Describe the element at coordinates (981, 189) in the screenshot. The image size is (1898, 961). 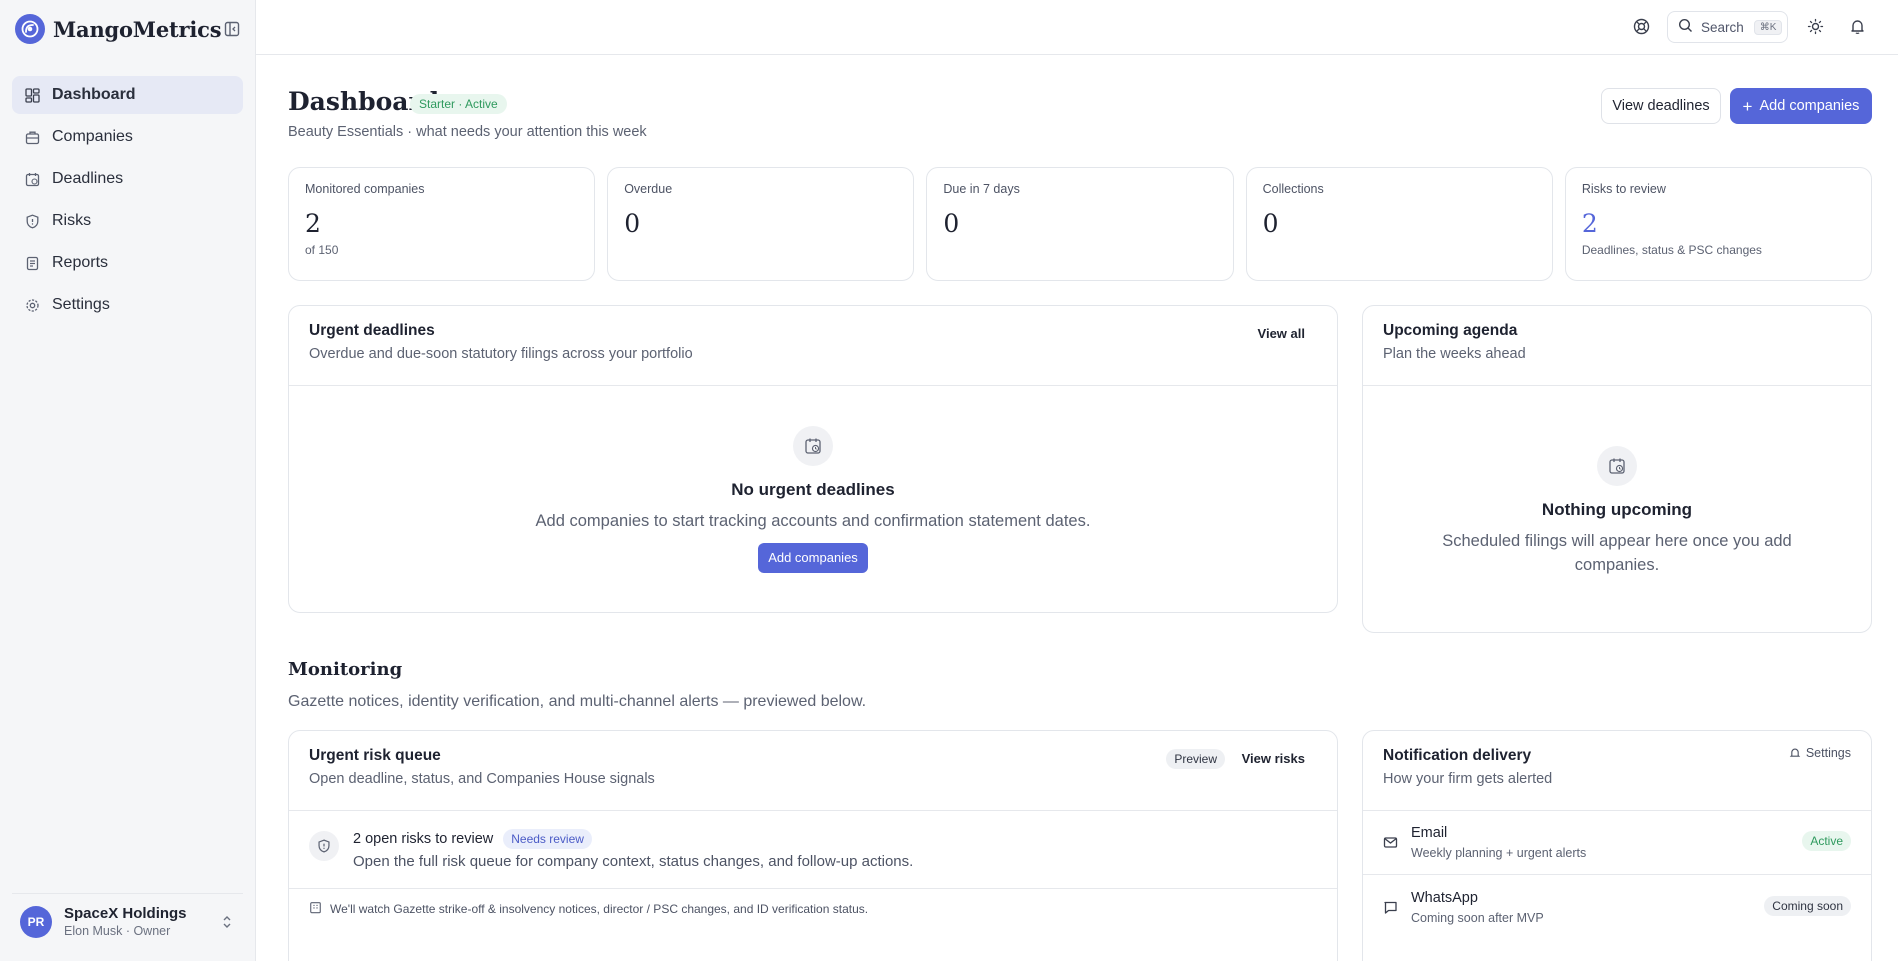
I see `stat-label: Due in 7 days` at that location.